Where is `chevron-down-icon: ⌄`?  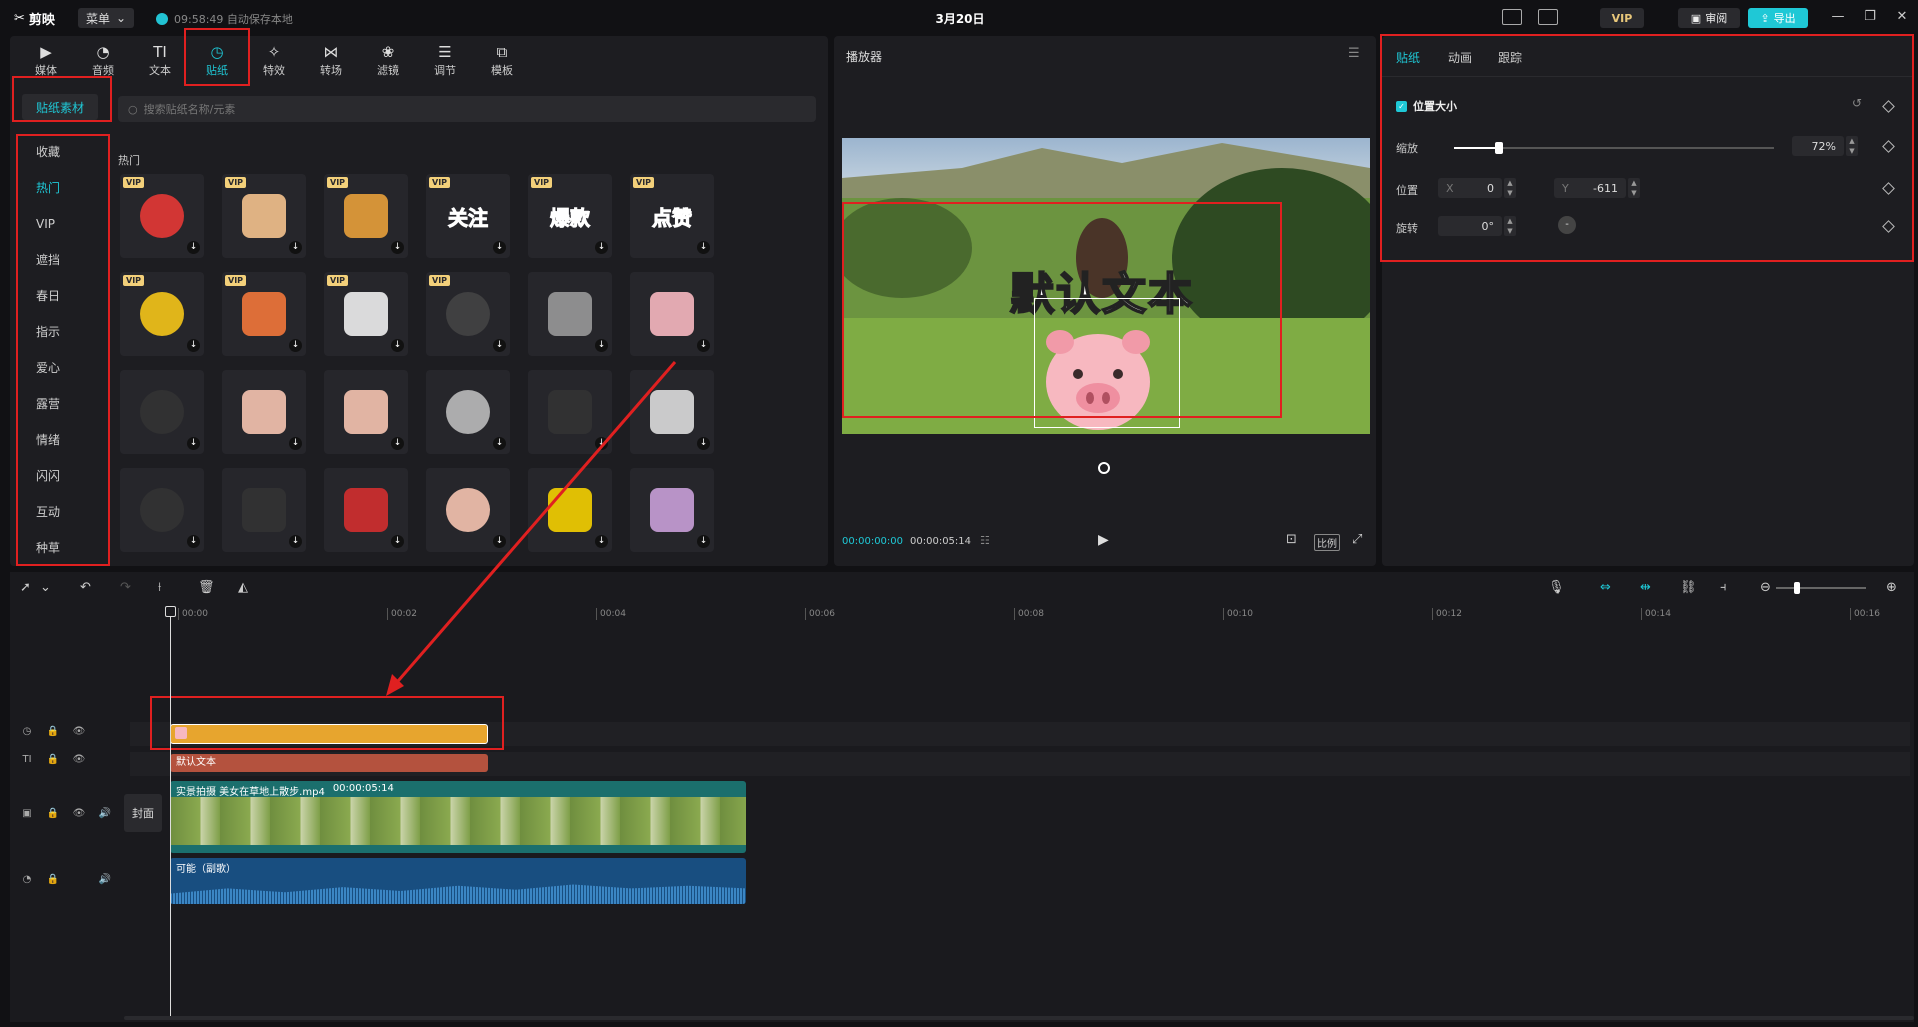
chevron-down-icon: ⌄ is located at coordinates (45, 587).